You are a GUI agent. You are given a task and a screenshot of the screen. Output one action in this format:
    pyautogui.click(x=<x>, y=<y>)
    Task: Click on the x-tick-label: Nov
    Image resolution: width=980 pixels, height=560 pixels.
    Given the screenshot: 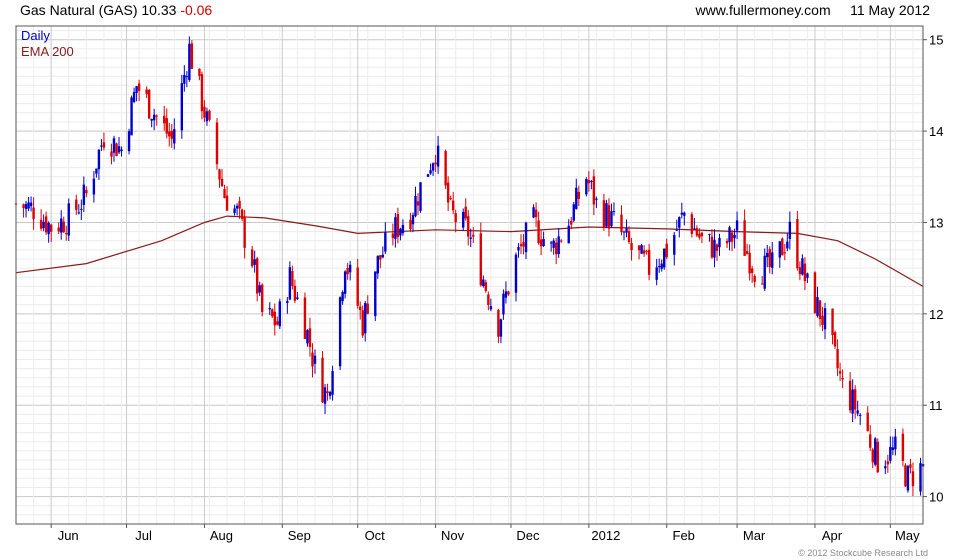 What is the action you would take?
    pyautogui.click(x=453, y=535)
    